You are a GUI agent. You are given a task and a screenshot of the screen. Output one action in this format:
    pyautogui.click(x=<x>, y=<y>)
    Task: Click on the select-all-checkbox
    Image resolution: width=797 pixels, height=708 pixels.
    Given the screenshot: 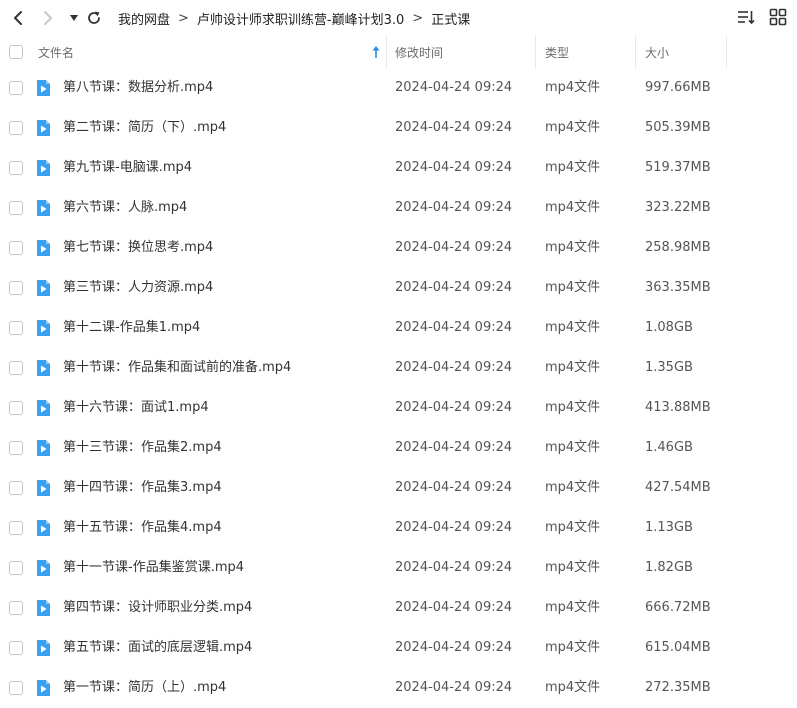 What is the action you would take?
    pyautogui.click(x=16, y=52)
    